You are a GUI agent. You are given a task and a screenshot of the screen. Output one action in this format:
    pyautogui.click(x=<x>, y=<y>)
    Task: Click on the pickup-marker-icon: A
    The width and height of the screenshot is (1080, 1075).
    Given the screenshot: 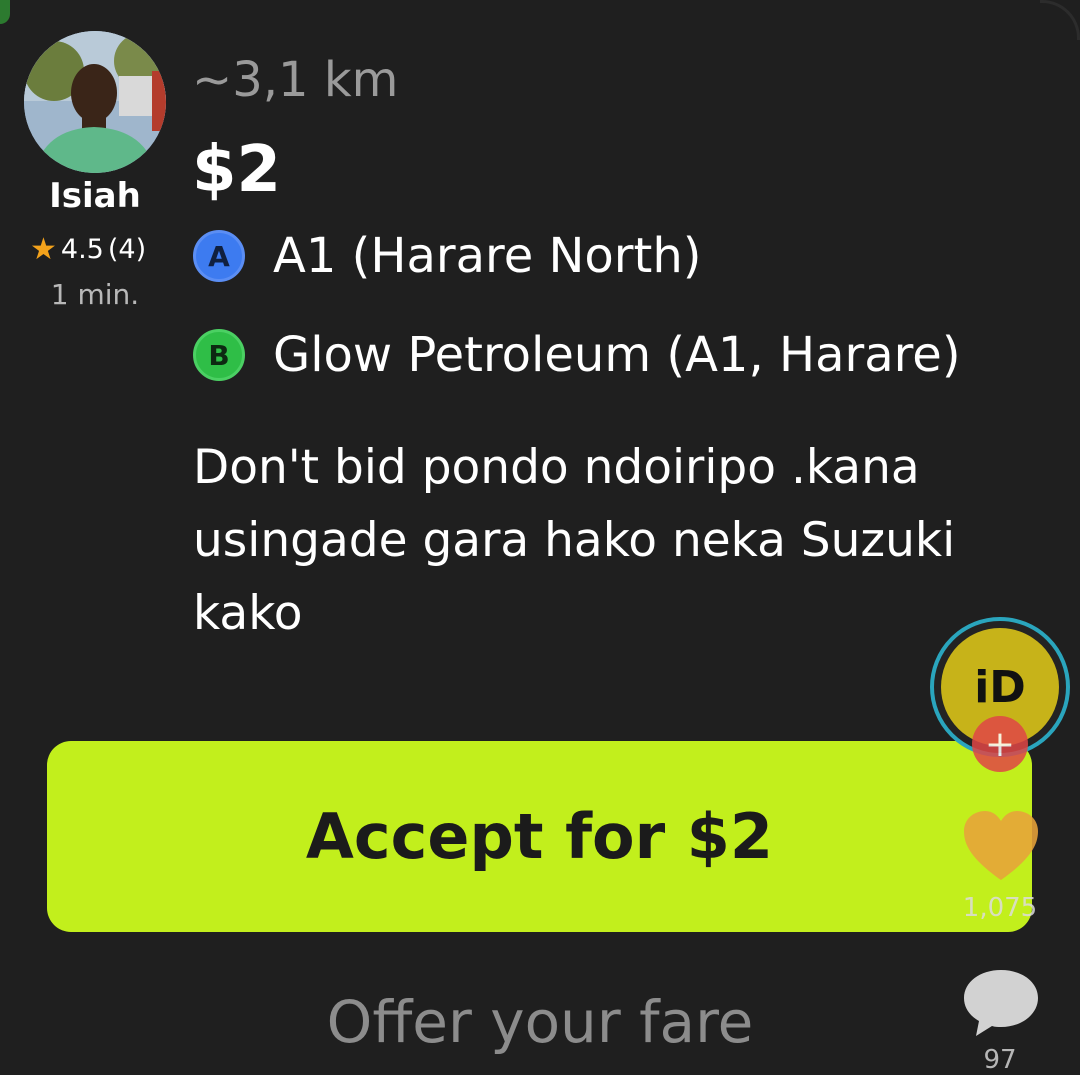 What is the action you would take?
    pyautogui.click(x=219, y=256)
    